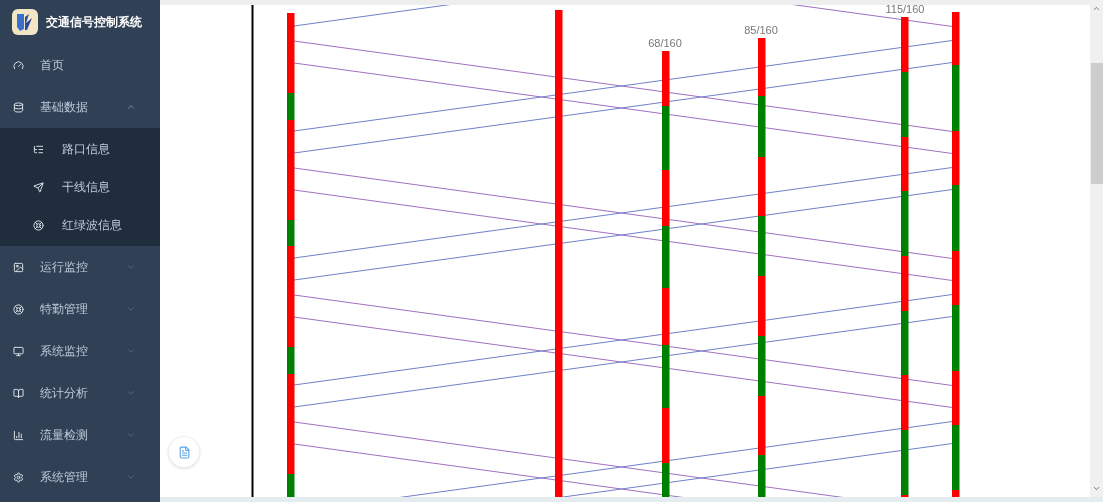  Describe the element at coordinates (80, 65) in the screenshot. I see `menu-item: 首页` at that location.